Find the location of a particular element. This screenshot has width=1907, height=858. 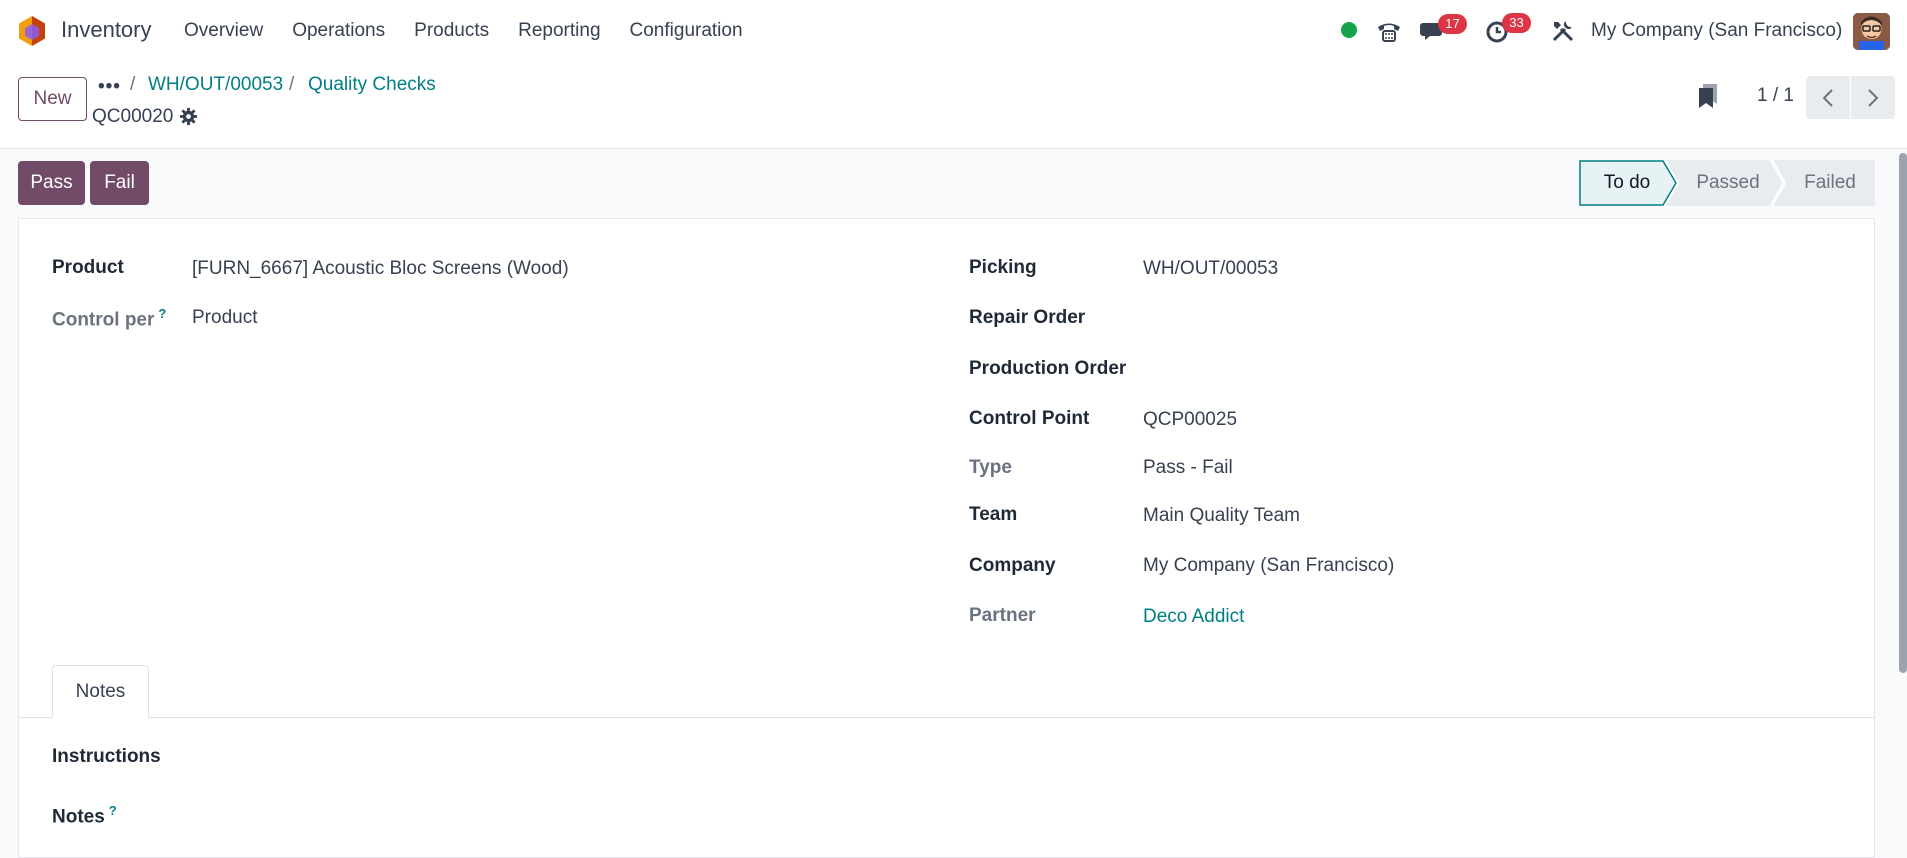

control-per-value: Product is located at coordinates (224, 318).